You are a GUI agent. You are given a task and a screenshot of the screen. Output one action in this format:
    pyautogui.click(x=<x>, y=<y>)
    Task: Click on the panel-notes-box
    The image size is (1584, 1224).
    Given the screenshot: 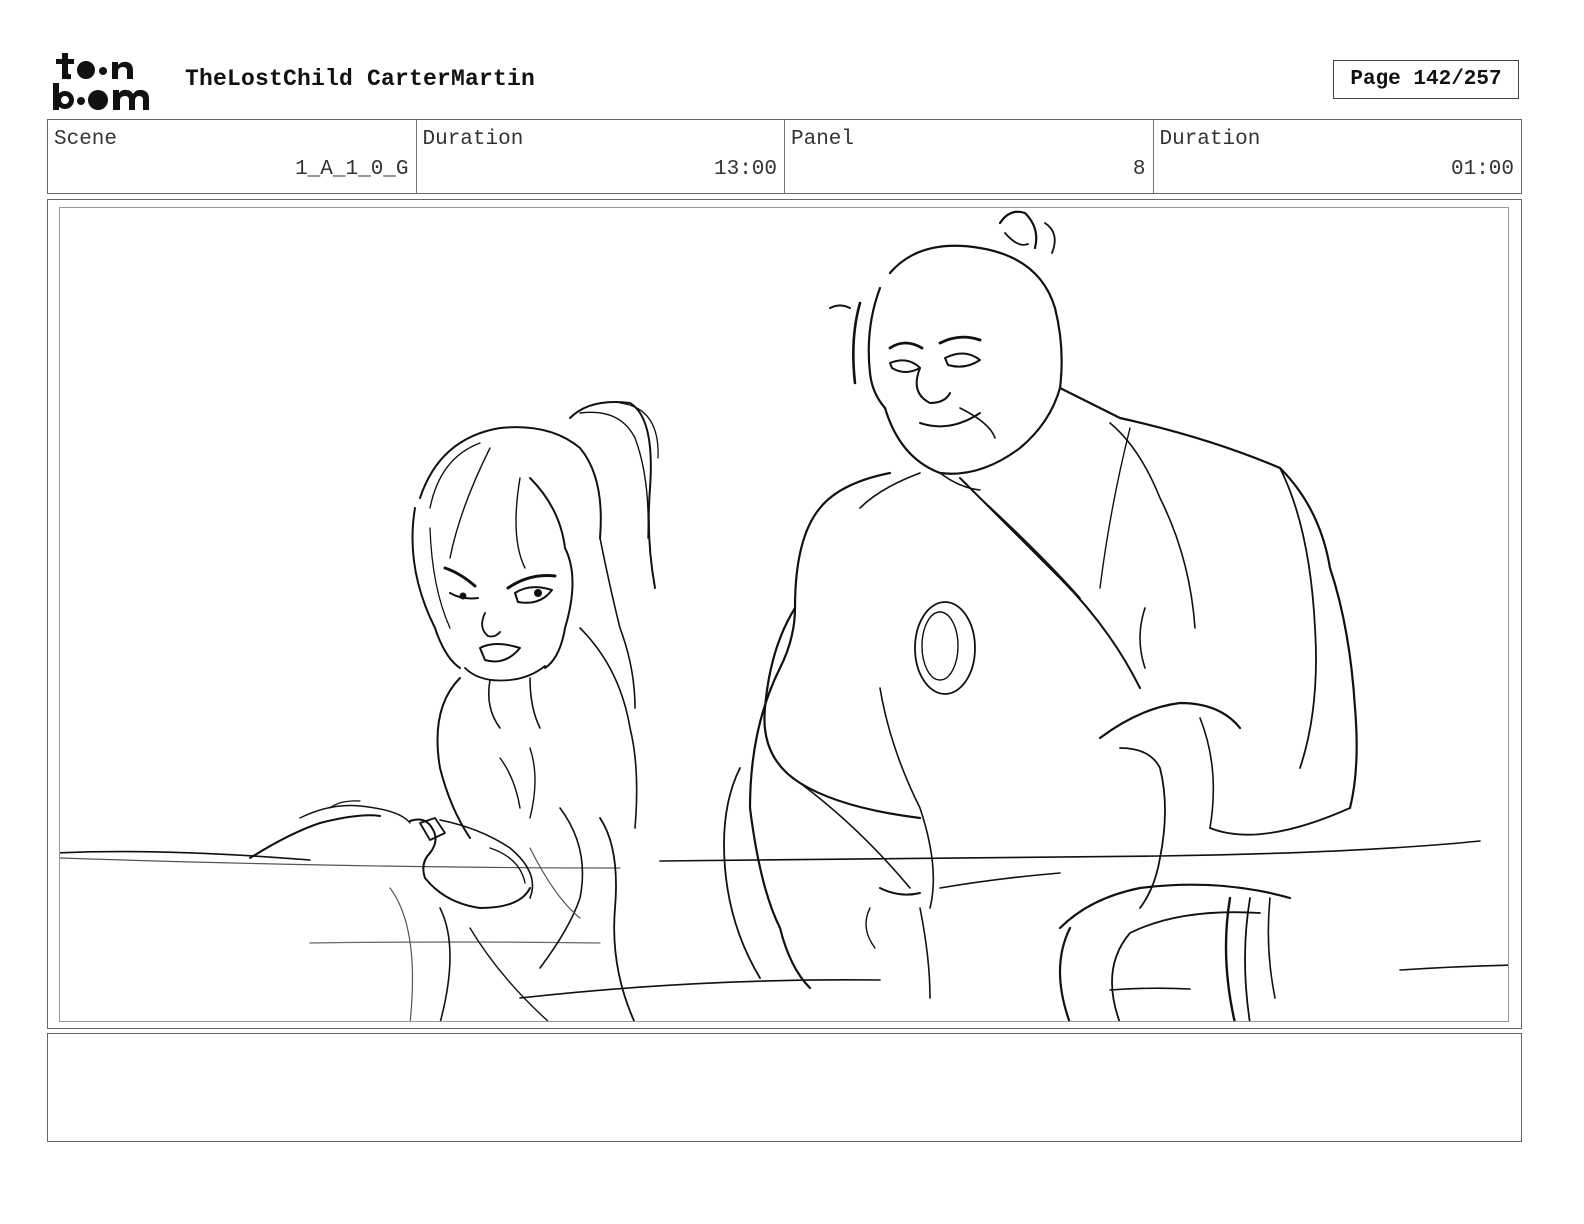 What is the action you would take?
    pyautogui.click(x=784, y=1087)
    